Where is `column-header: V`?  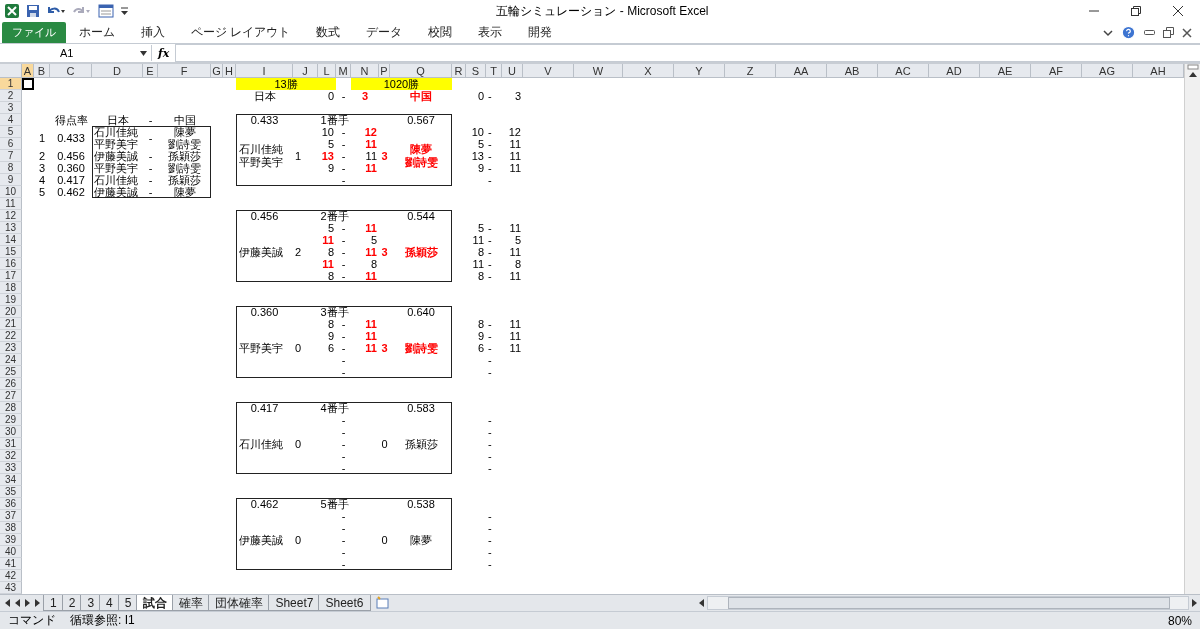
column-header: V is located at coordinates (548, 71).